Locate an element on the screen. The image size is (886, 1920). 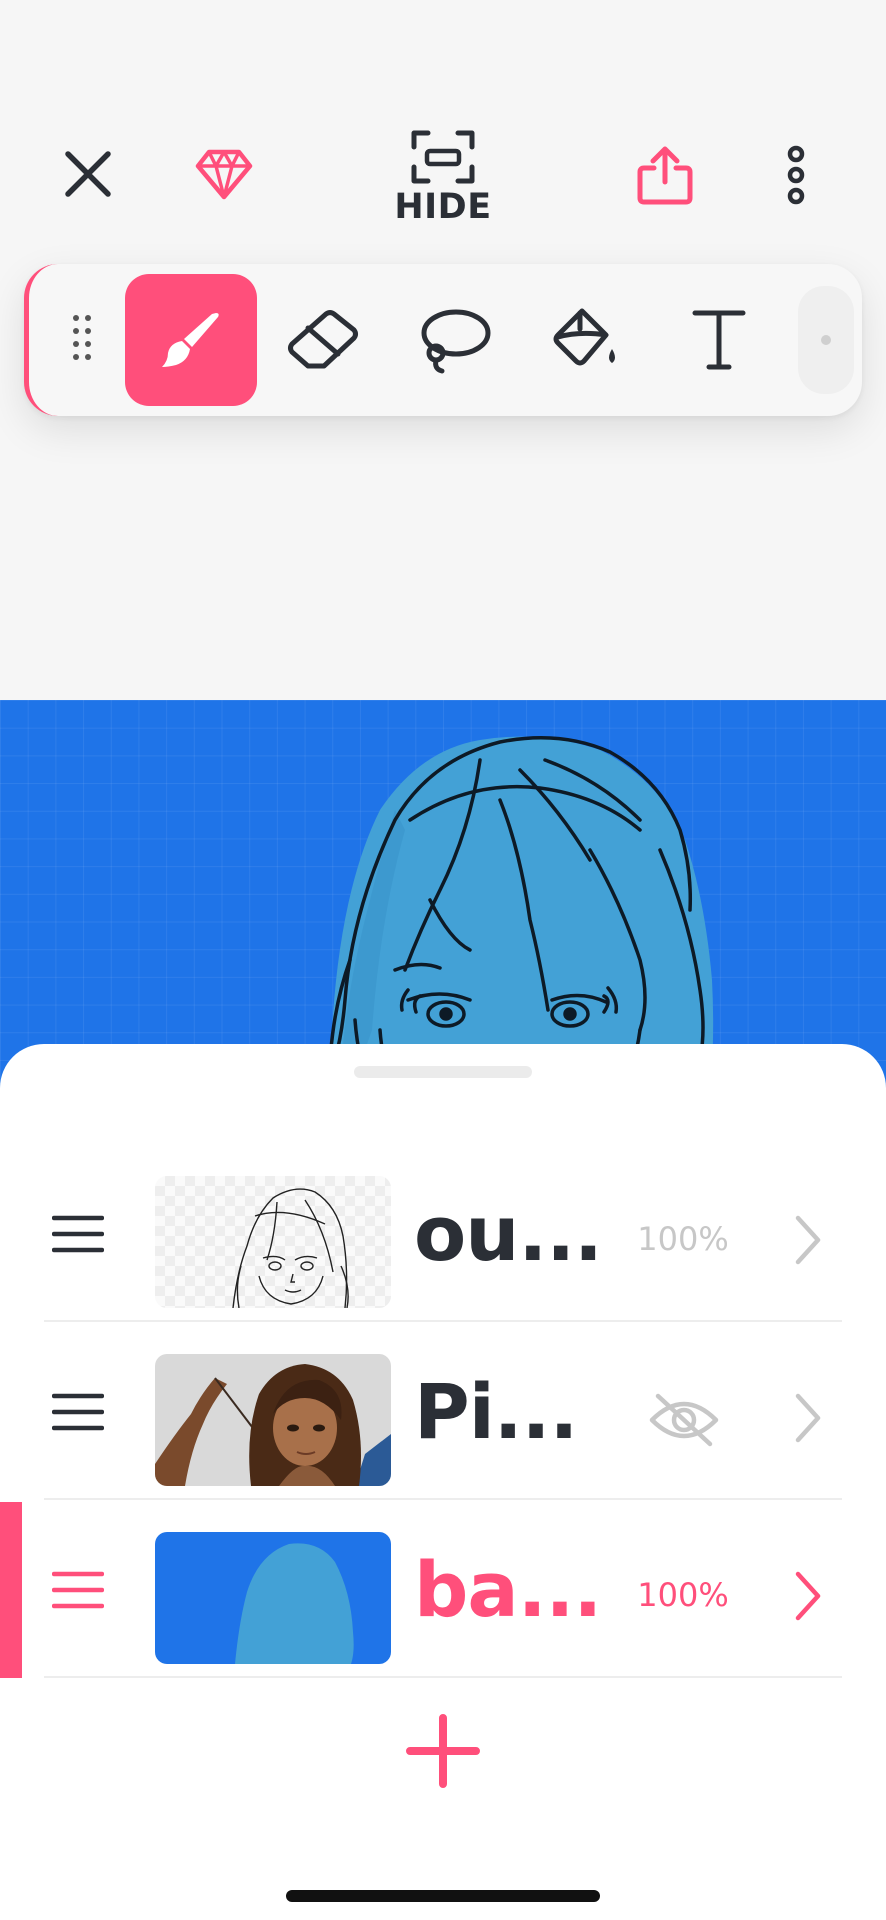
share-icon is located at coordinates (665, 175).